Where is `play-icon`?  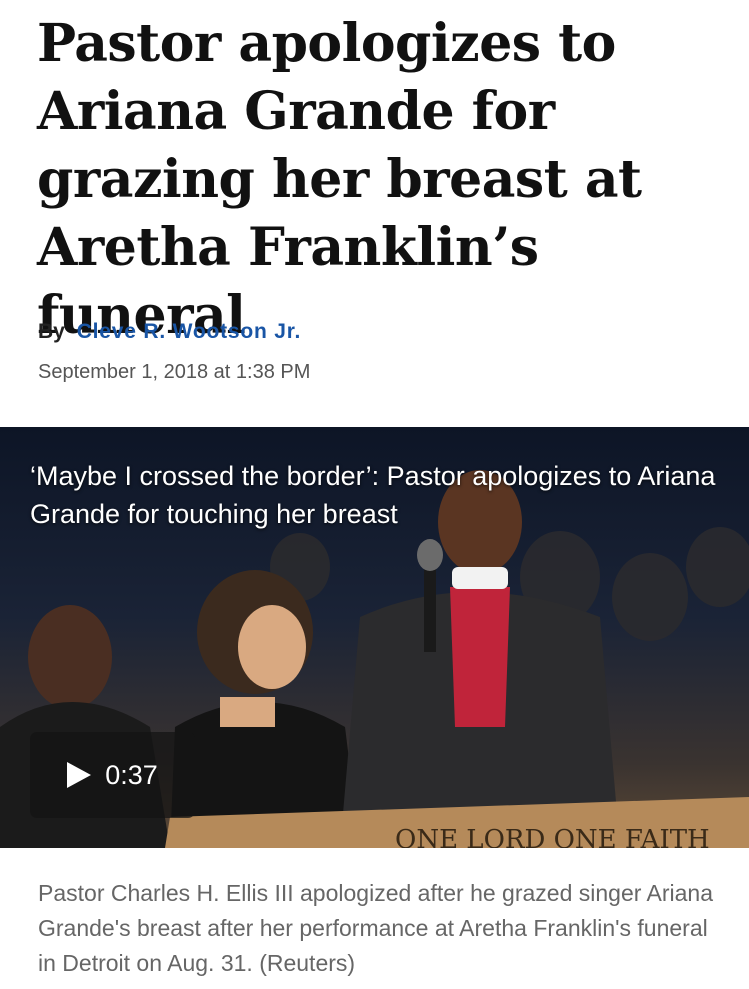 play-icon is located at coordinates (79, 775).